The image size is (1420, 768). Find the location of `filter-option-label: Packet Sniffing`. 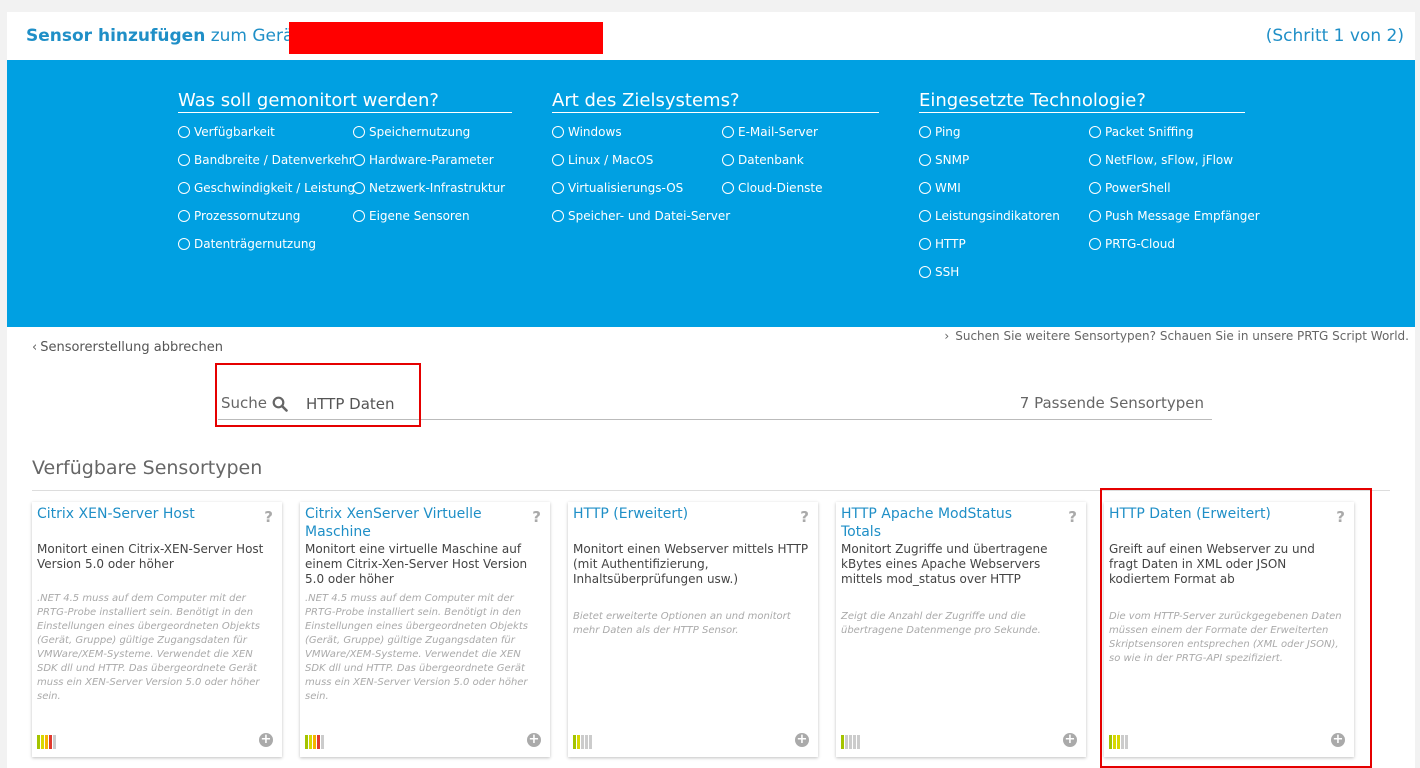

filter-option-label: Packet Sniffing is located at coordinates (1149, 132).